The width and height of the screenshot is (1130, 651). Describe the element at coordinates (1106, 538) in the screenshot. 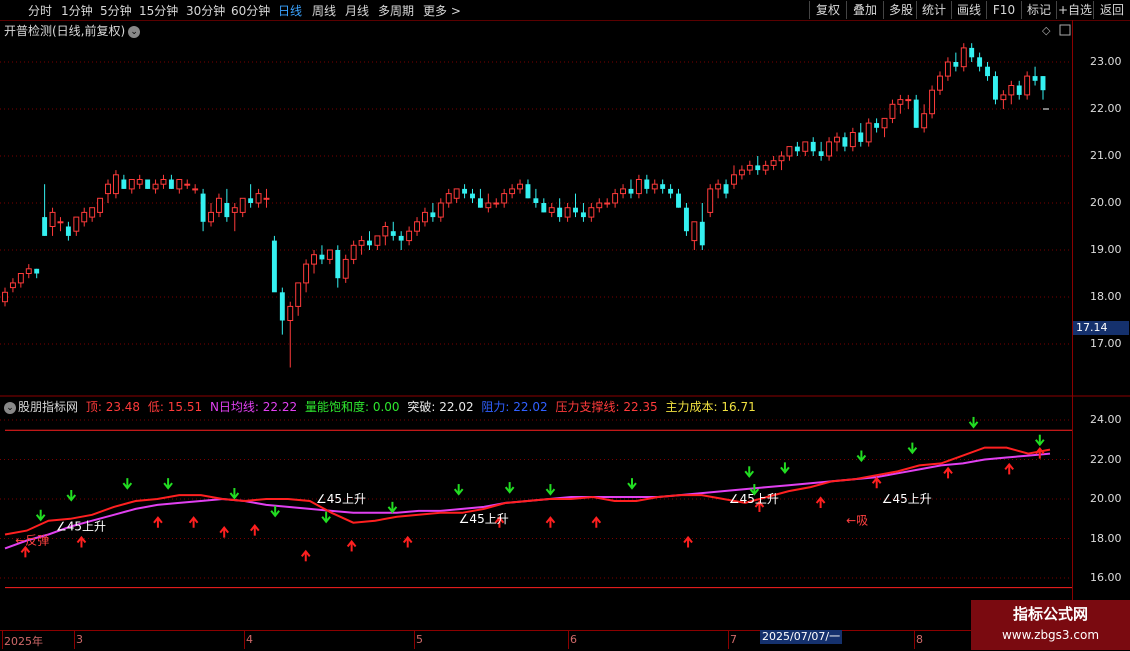

I see `indicator-tick-label: 18.00` at that location.